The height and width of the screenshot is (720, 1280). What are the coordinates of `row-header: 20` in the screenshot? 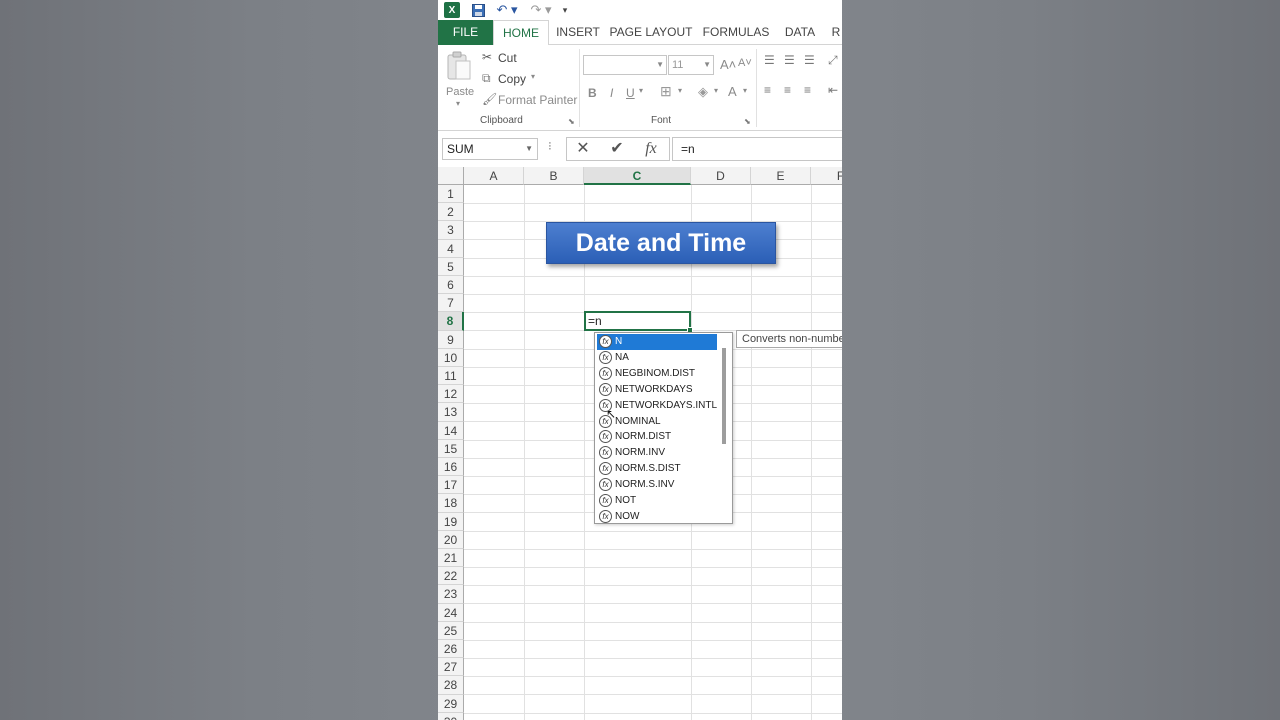 It's located at (451, 539).